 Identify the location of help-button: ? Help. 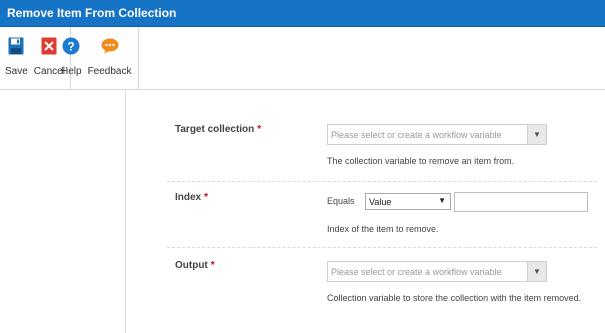
(71, 58).